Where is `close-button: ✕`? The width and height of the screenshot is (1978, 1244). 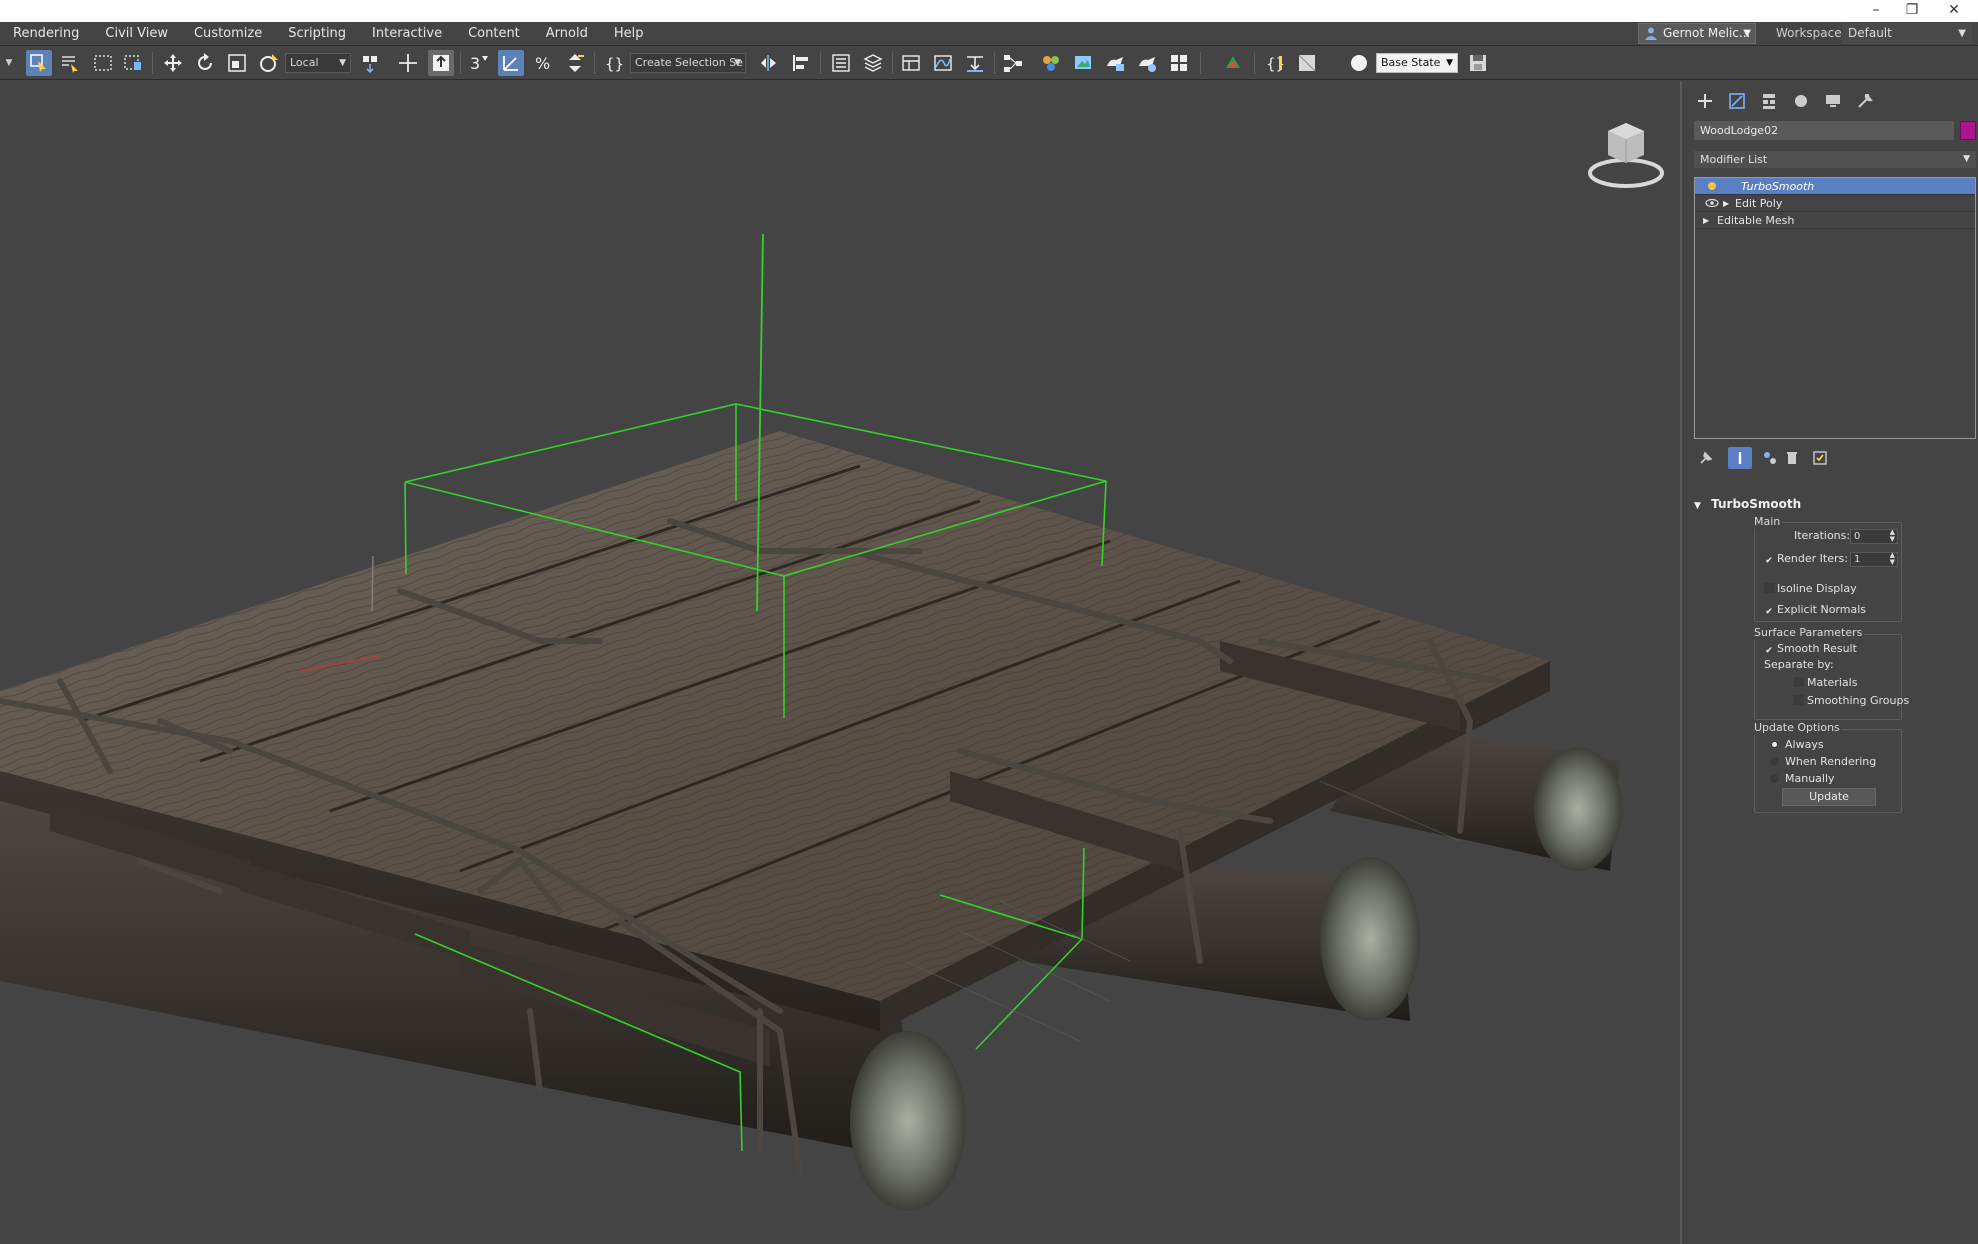
close-button: ✕ is located at coordinates (1954, 11).